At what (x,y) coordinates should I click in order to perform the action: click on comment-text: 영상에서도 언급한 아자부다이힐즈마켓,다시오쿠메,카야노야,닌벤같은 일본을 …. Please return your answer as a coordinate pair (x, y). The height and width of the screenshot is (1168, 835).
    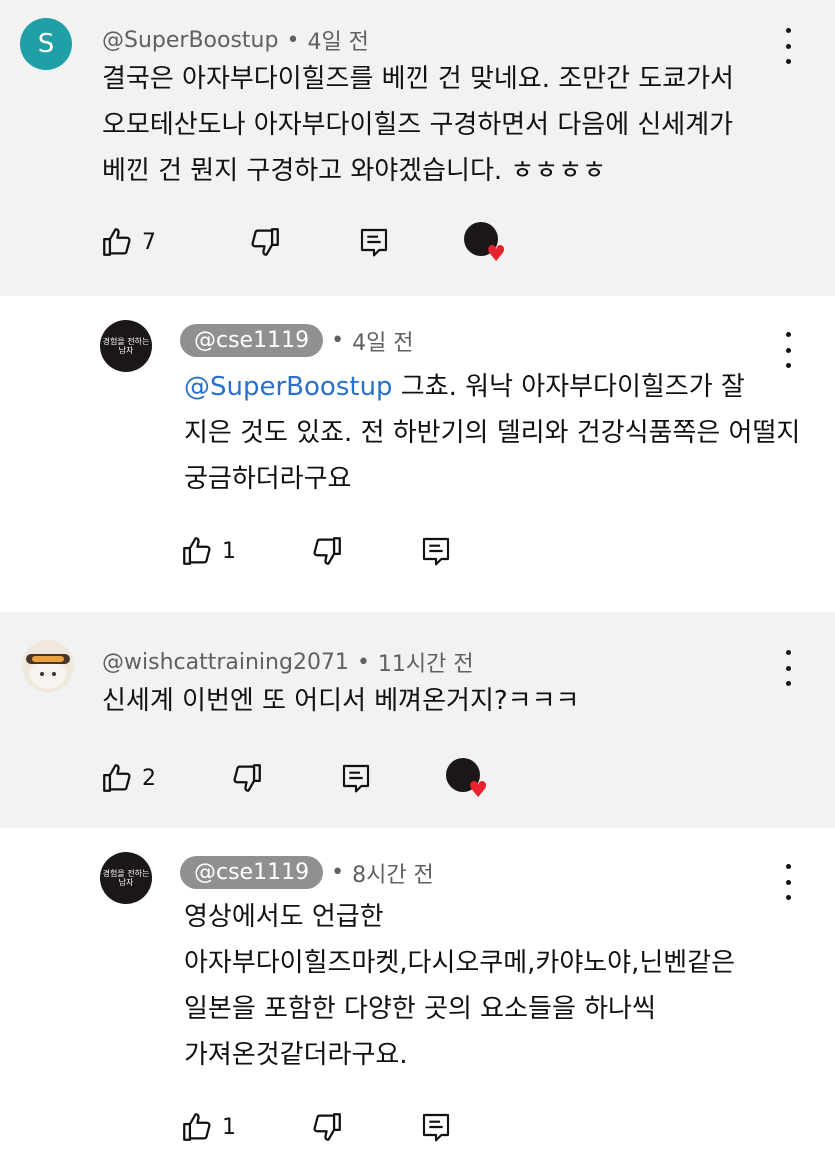
    Looking at the image, I should click on (460, 986).